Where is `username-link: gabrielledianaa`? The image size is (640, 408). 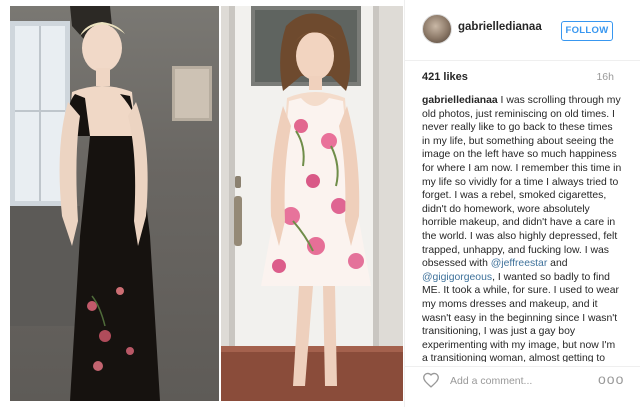
username-link: gabrielledianaa is located at coordinates (500, 27).